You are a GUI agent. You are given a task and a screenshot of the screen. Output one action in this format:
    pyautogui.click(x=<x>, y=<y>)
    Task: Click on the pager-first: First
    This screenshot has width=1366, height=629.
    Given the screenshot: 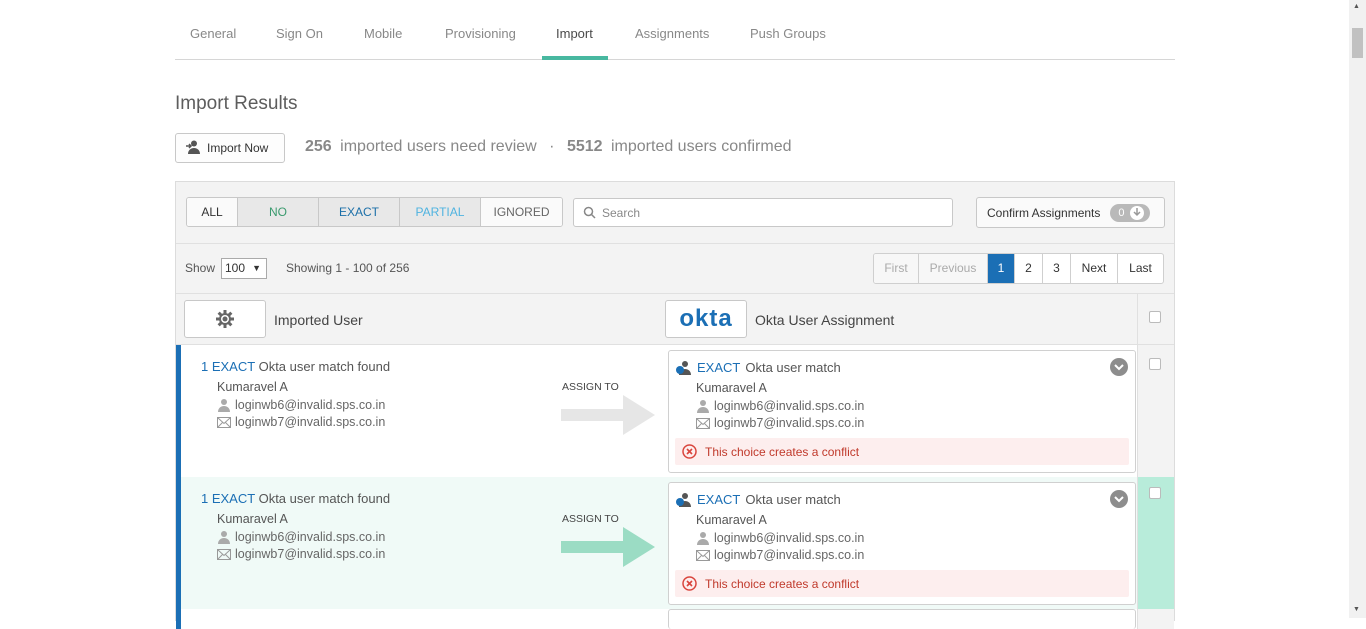 What is the action you would take?
    pyautogui.click(x=896, y=268)
    